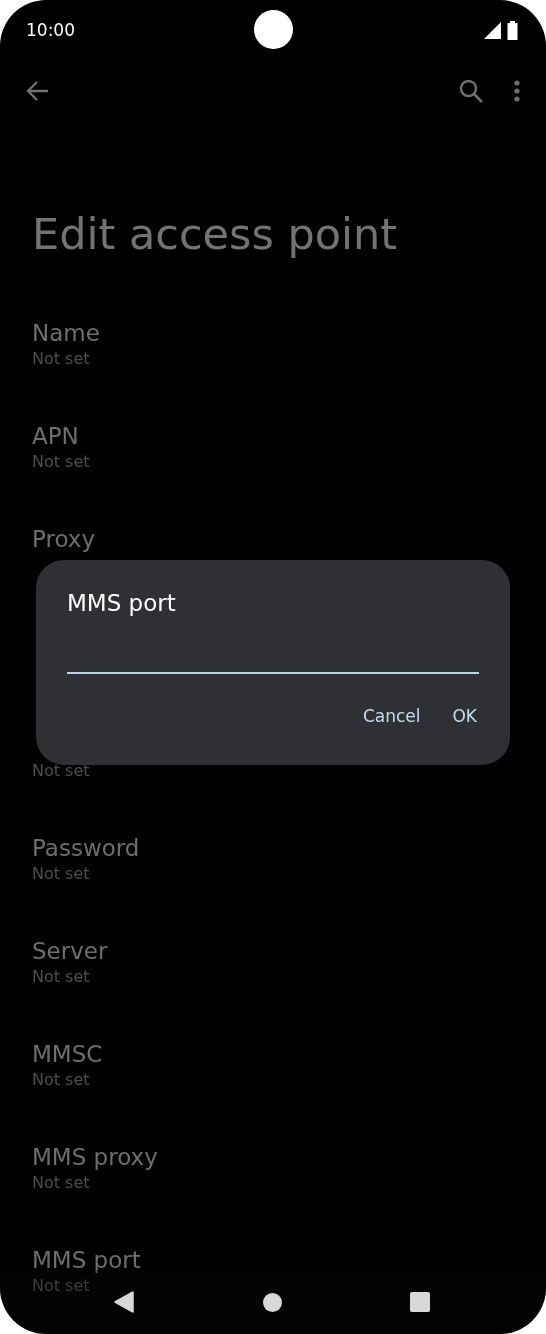 This screenshot has width=546, height=1334. Describe the element at coordinates (464, 716) in the screenshot. I see `dialog-button: OK` at that location.